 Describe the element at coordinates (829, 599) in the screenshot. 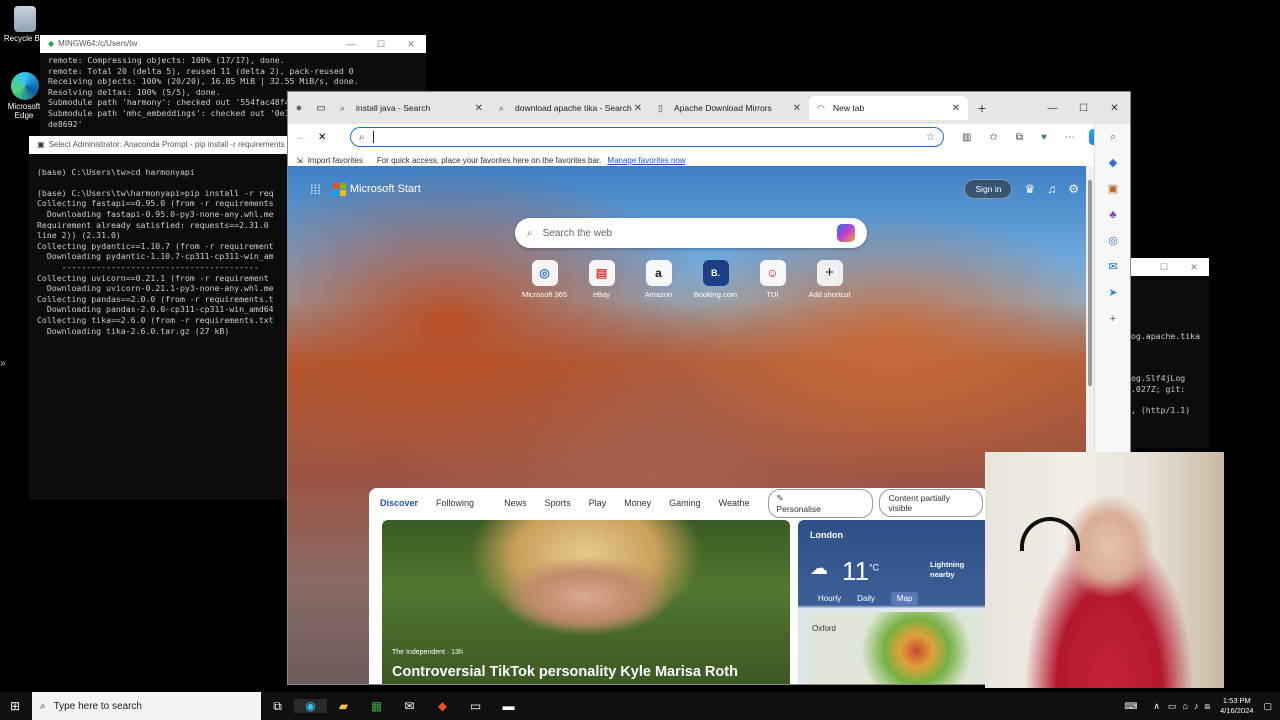

I see `weather-tab-hourly: Hourly` at that location.